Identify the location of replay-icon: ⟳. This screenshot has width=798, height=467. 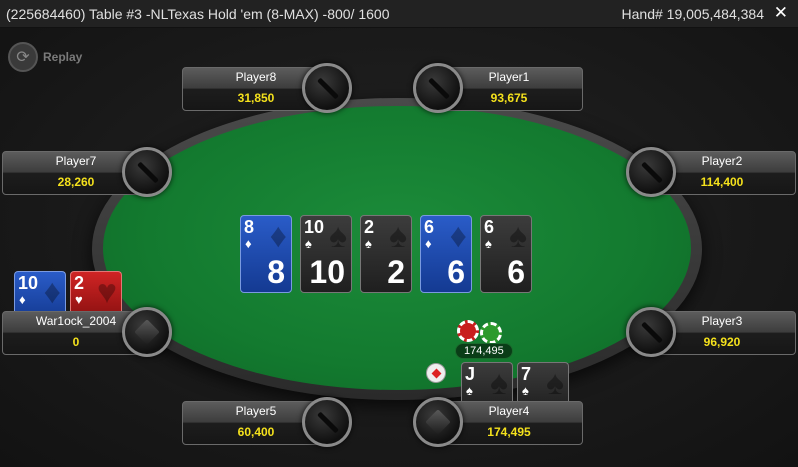
(23, 57).